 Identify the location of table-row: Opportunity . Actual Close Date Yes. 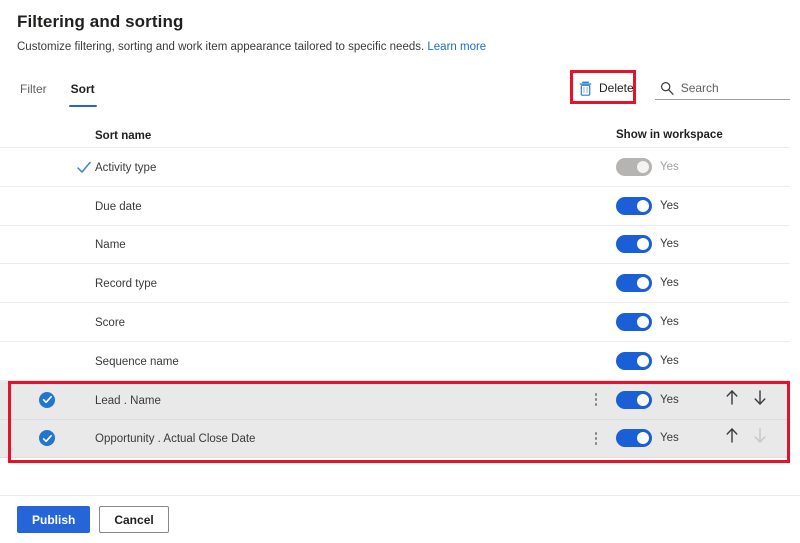
(395, 439).